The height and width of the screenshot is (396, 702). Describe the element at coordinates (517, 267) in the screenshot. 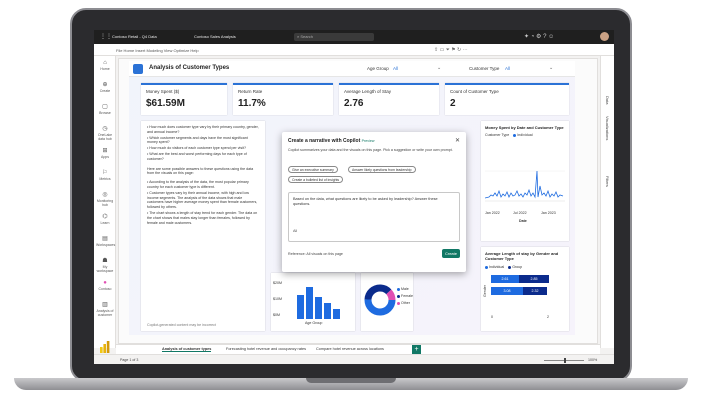

I see `legend-item: Group` at that location.